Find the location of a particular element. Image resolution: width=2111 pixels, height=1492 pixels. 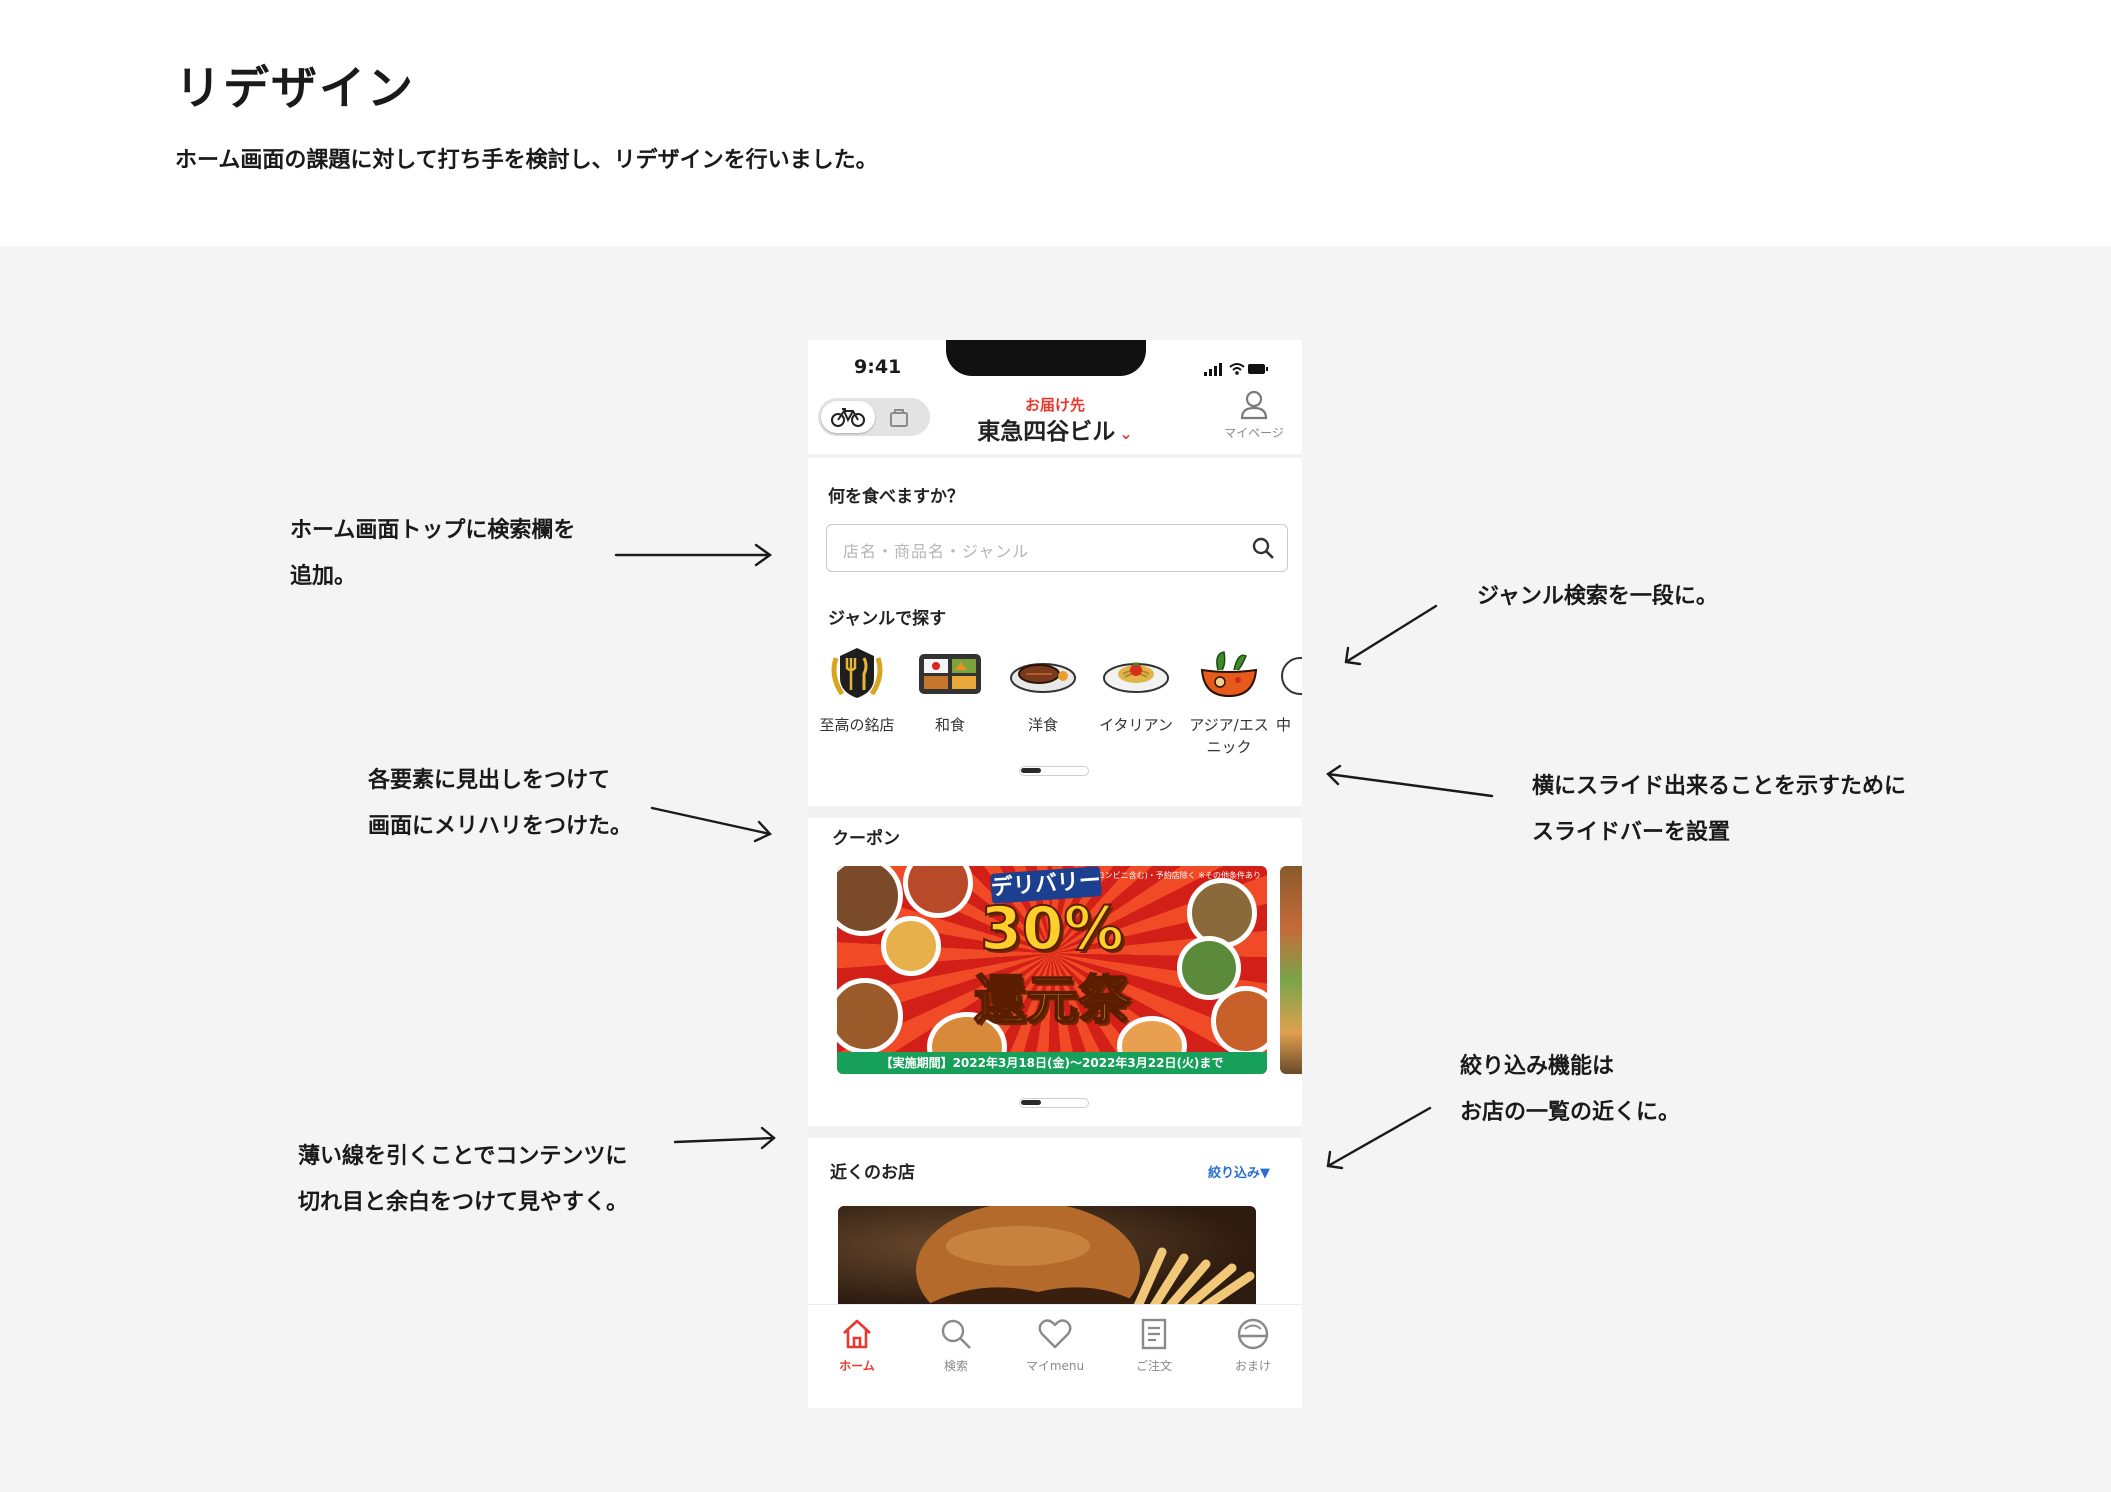

coupon-scroll-thumb is located at coordinates (1031, 1102).